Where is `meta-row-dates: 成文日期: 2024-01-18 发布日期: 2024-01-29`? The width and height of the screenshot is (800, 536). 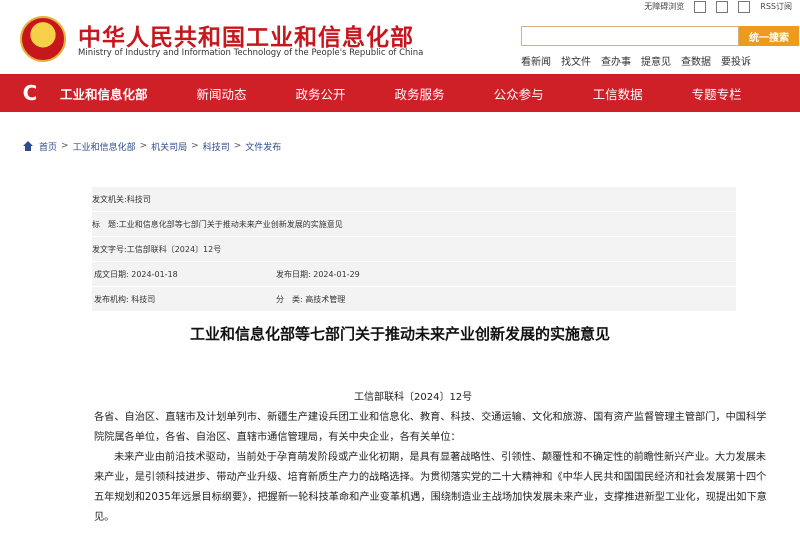
meta-row-dates: 成文日期: 2024-01-18 发布日期: 2024-01-29 is located at coordinates (414, 274).